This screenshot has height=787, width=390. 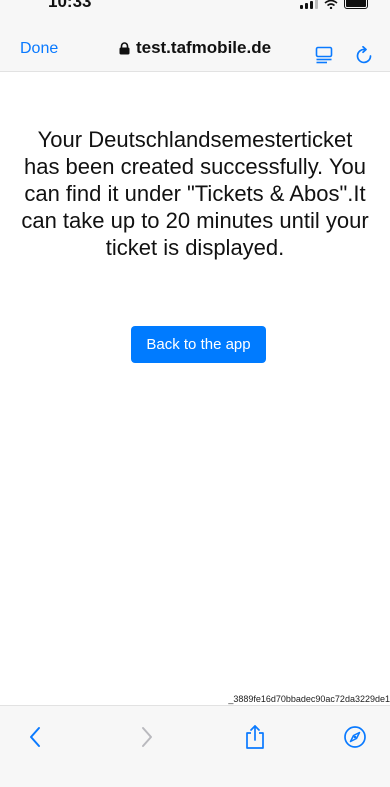 I want to click on status-icons, so click(x=334, y=4).